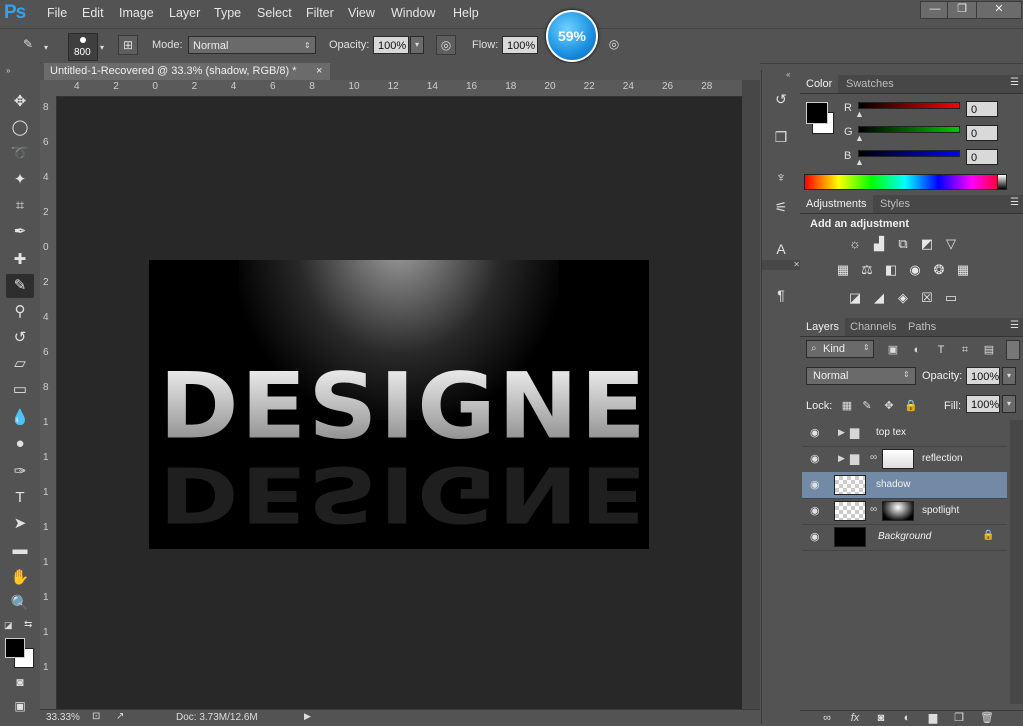 This screenshot has height=726, width=1023. Describe the element at coordinates (20, 550) in the screenshot. I see `rectangle-tool-icon: ▬` at that location.